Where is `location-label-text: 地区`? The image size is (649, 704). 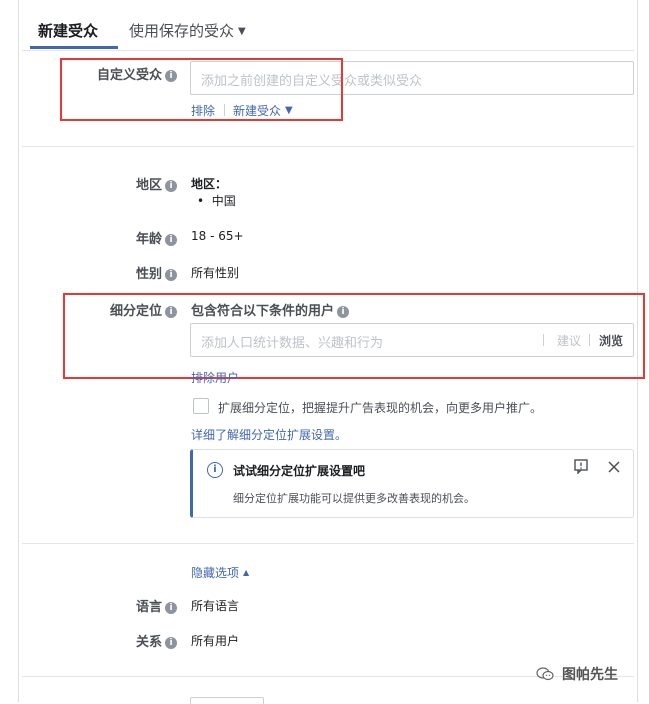
location-label-text: 地区 is located at coordinates (148, 185).